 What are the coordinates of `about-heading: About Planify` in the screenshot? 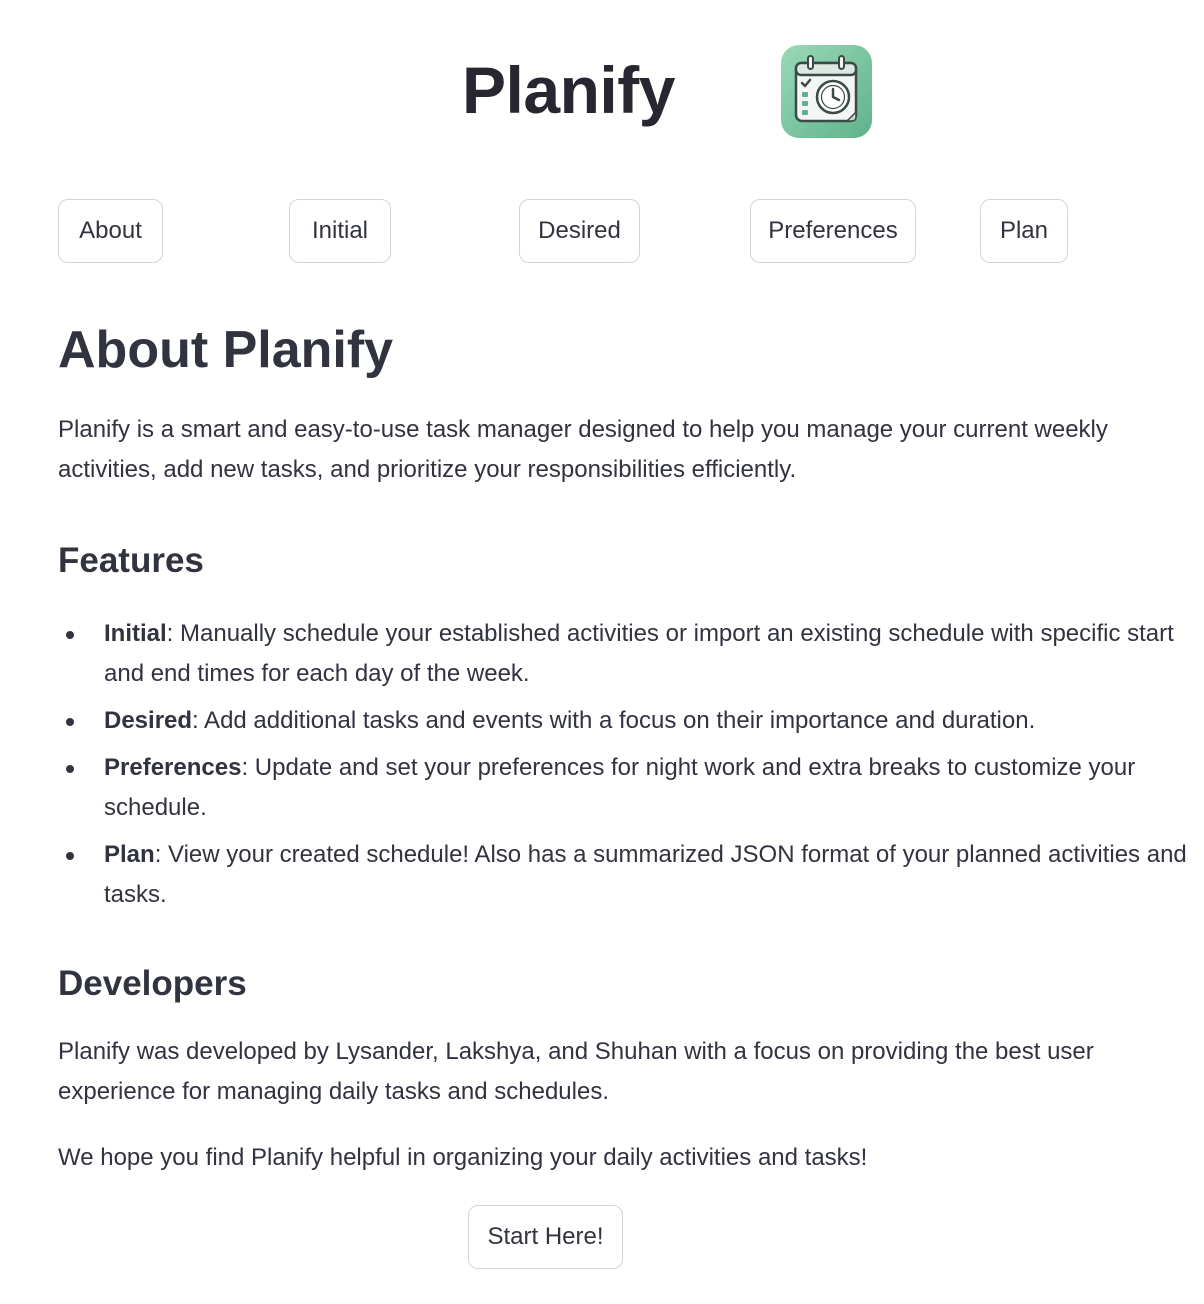 It's located at (226, 350).